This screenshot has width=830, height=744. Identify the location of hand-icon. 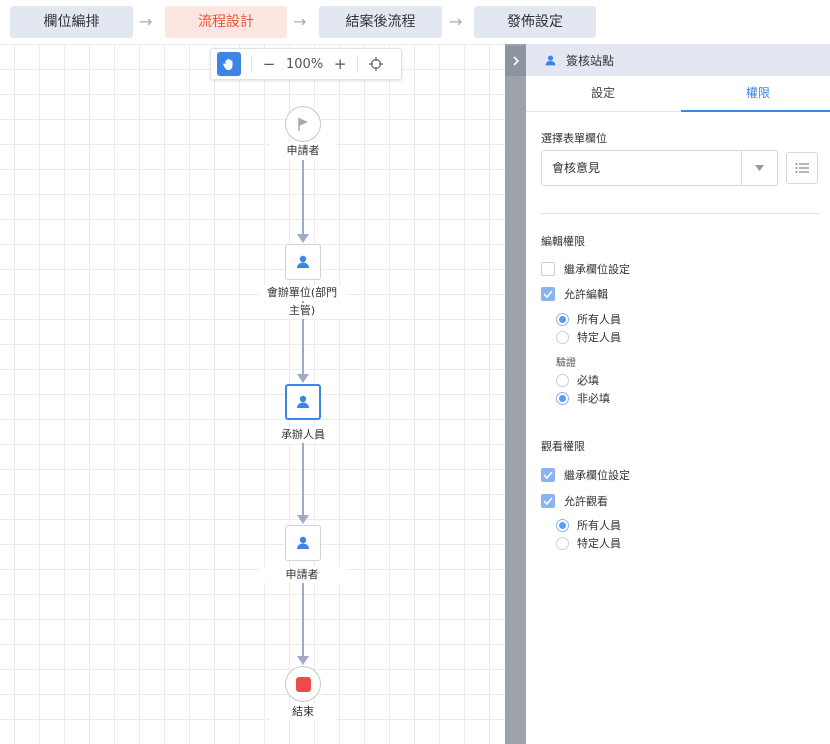
(228, 64).